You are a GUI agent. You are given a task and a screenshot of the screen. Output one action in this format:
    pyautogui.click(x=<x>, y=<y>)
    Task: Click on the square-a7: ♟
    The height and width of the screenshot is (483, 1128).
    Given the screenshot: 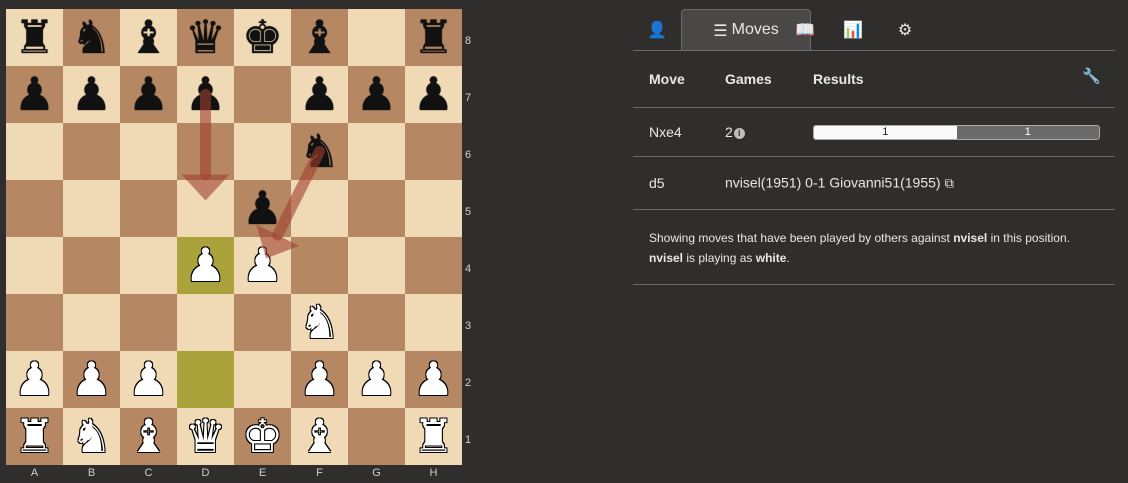 What is the action you would take?
    pyautogui.click(x=34, y=94)
    